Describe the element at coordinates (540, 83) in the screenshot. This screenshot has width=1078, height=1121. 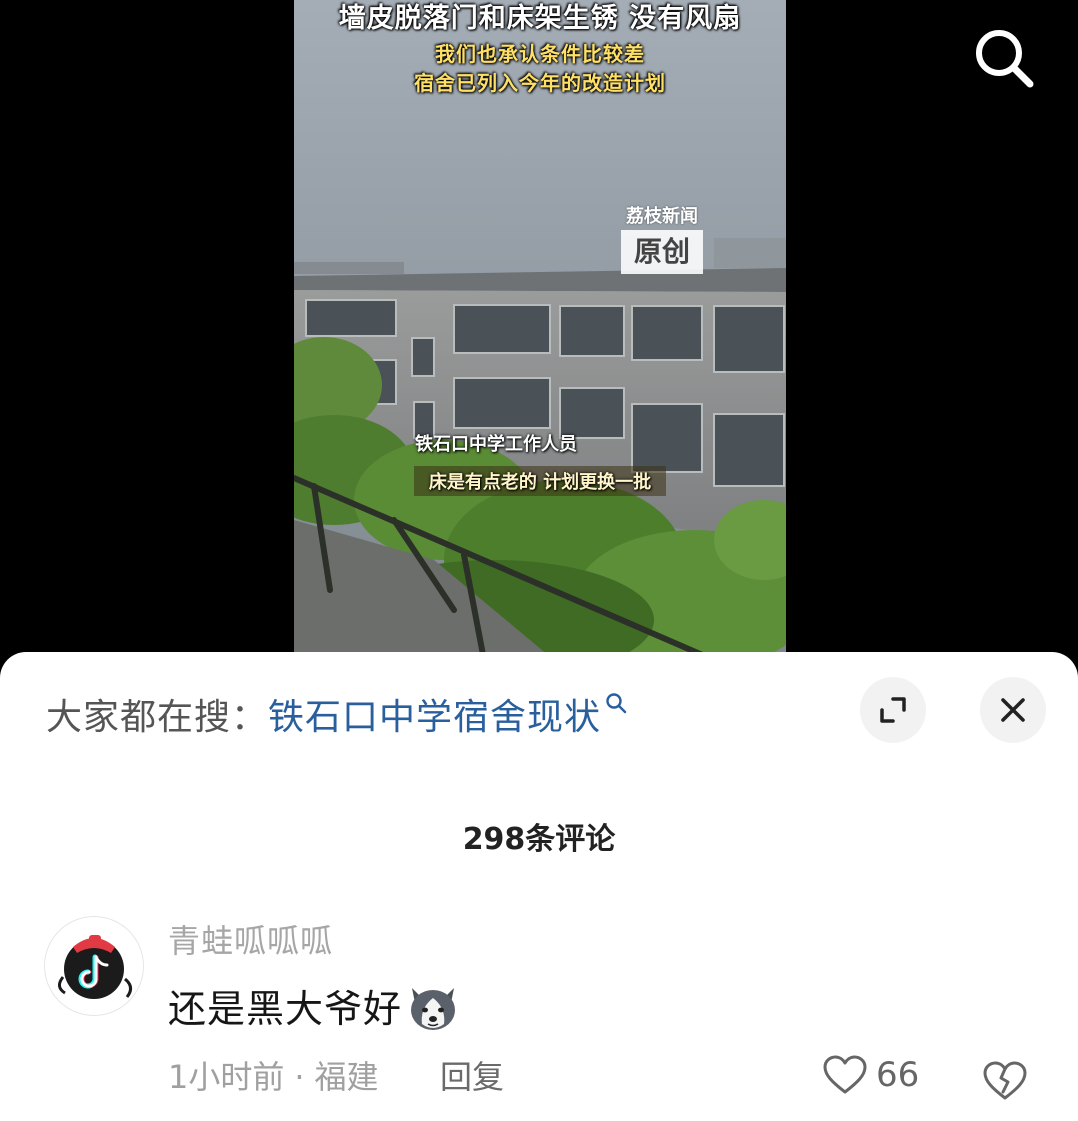
I see `video-caption-line3: 宿舍已列入今年的改造计划` at that location.